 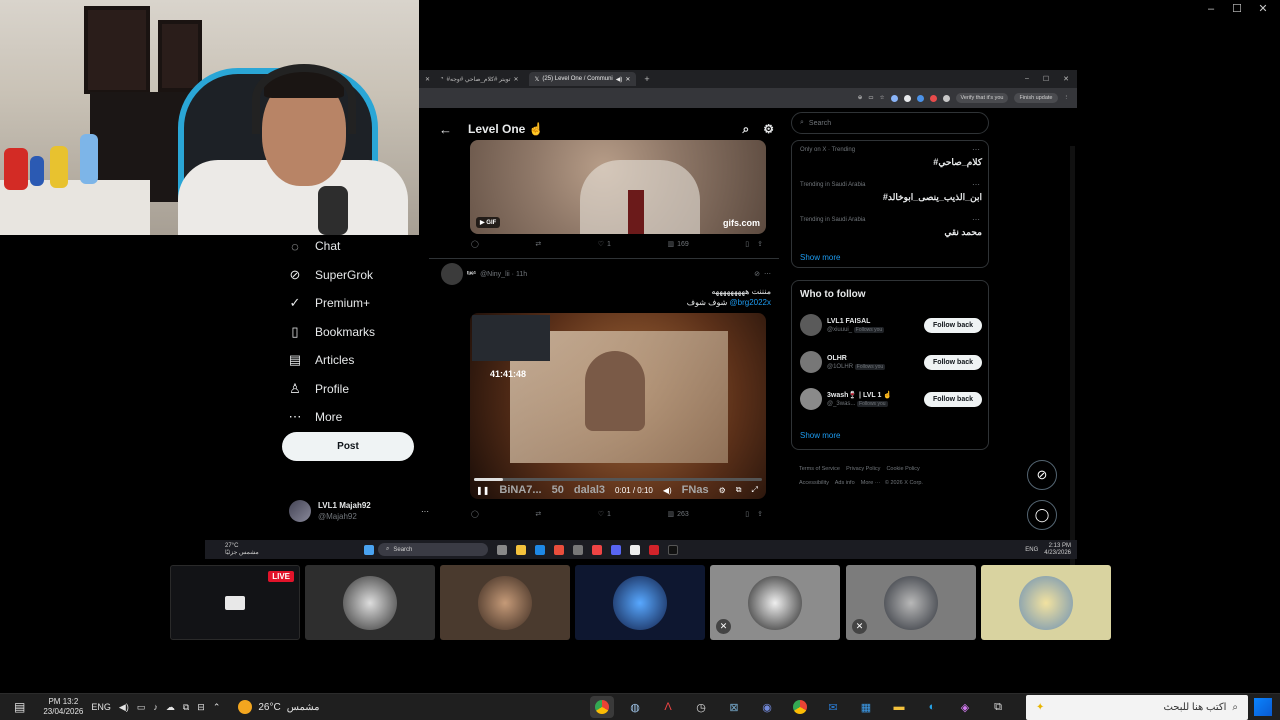 I want to click on grok-fab: ⊘, so click(x=1042, y=475).